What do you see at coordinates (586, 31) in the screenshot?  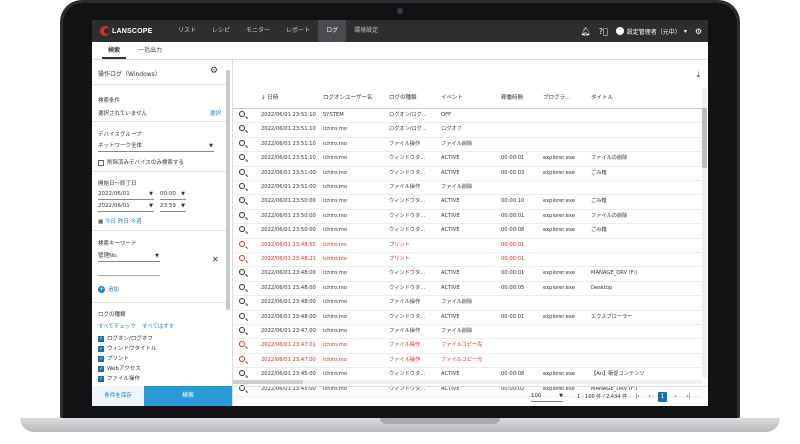 I see `bell-icon: 🔔︎` at bounding box center [586, 31].